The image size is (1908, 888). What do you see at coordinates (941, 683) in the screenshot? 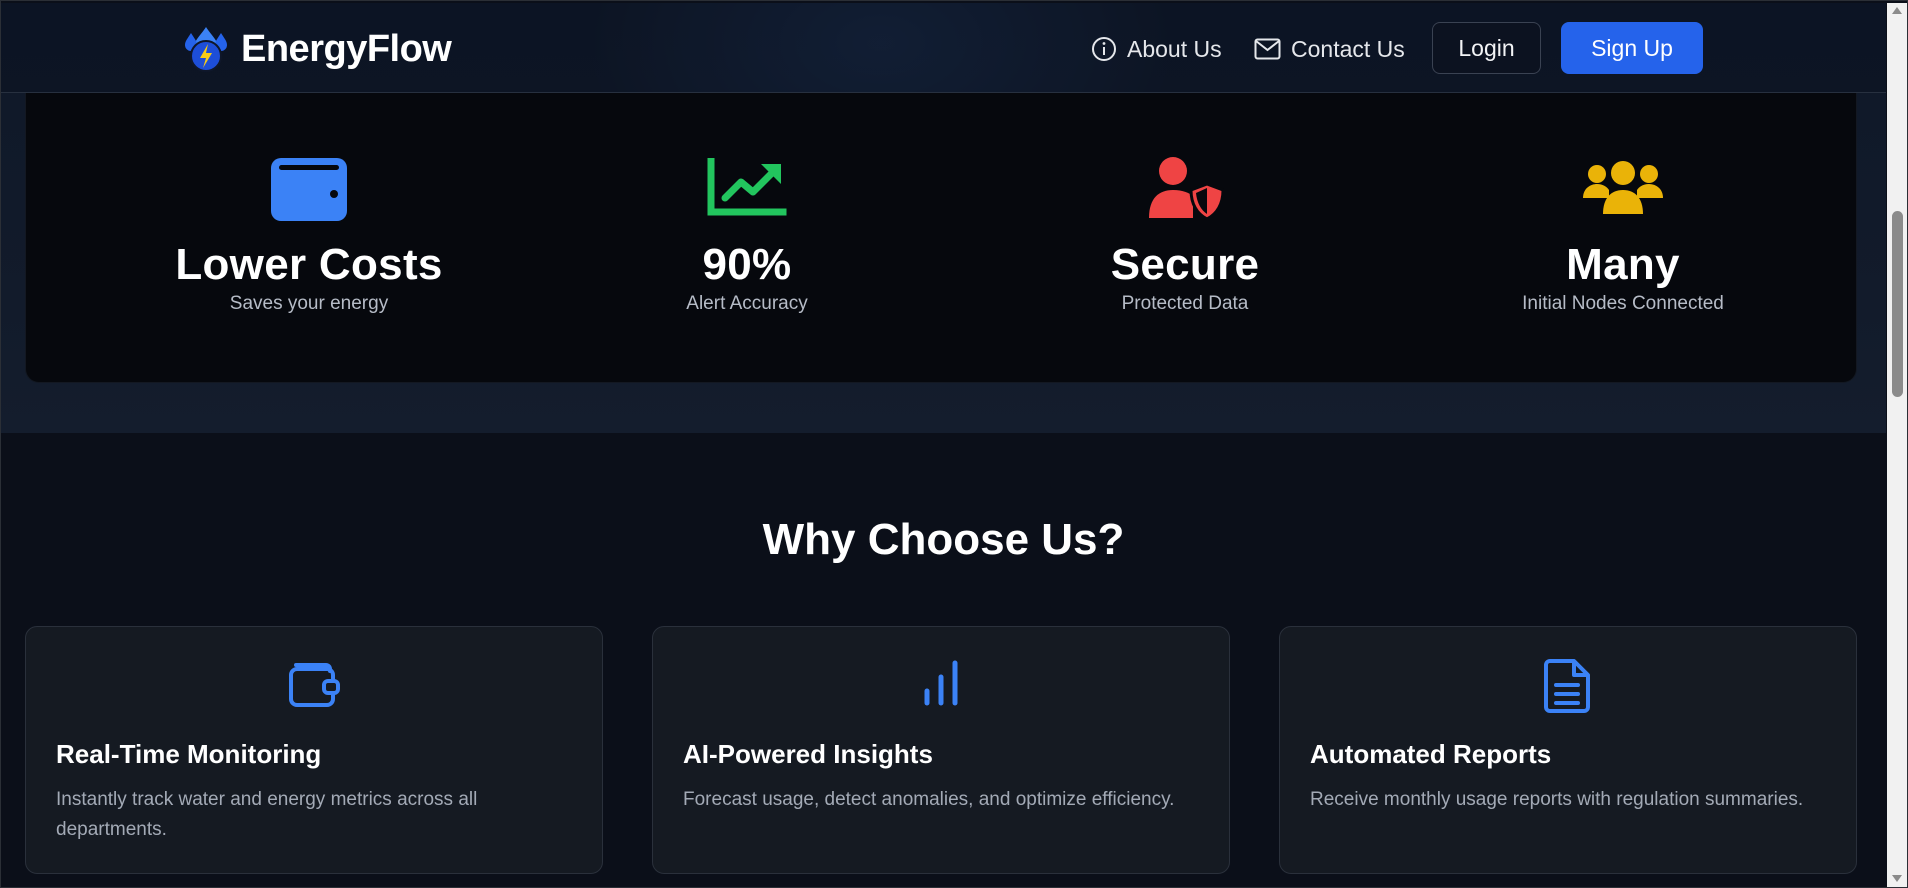
I see `bar-chart-icon` at bounding box center [941, 683].